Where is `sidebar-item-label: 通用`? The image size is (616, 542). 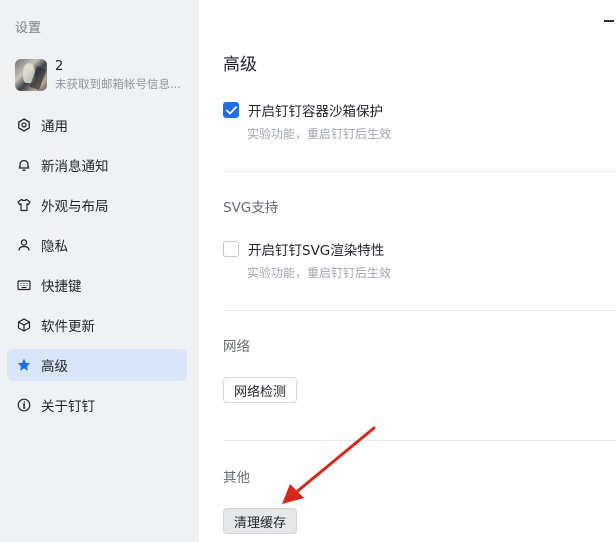 sidebar-item-label: 通用 is located at coordinates (54, 127).